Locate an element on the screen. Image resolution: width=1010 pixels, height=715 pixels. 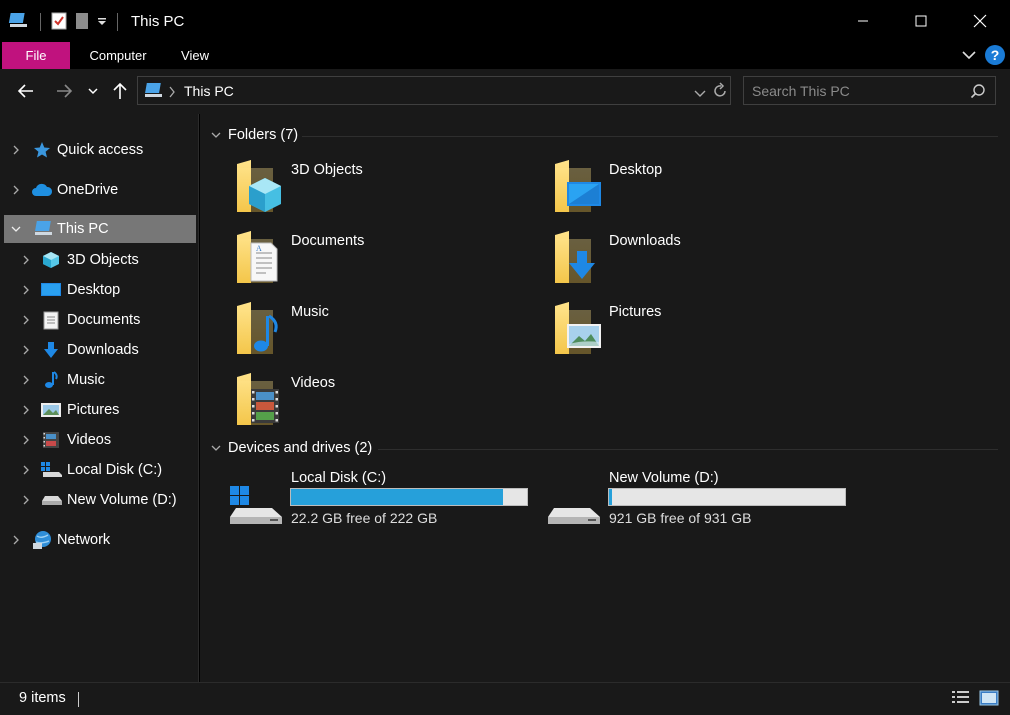
music-note-icon is located at coordinates (51, 380).